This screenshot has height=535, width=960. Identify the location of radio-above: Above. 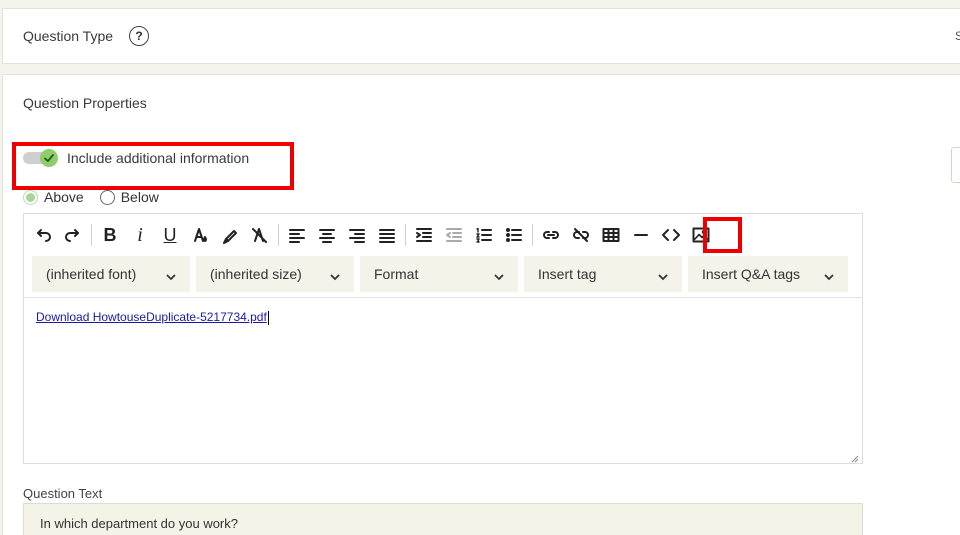
(53, 197).